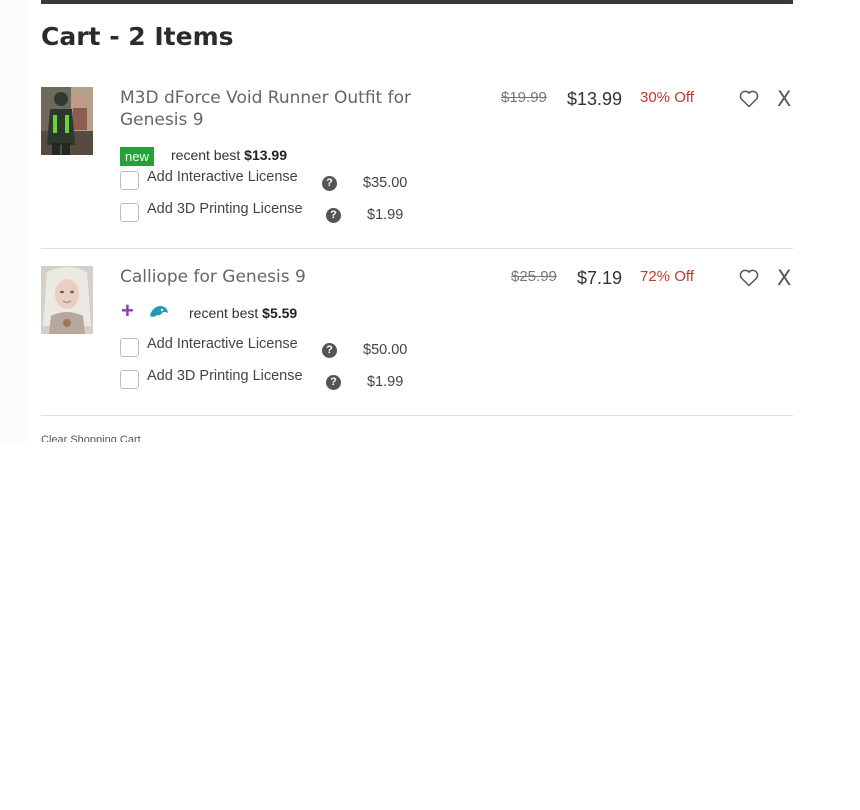  Describe the element at coordinates (91, 438) in the screenshot. I see `clear-cart-link: Clear Shopping Cart` at that location.